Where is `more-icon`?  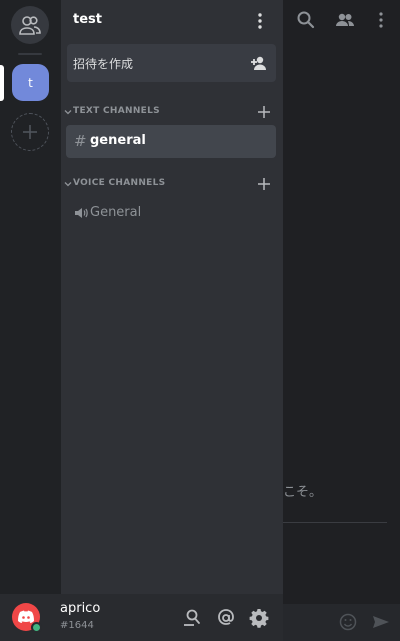 more-icon is located at coordinates (381, 20).